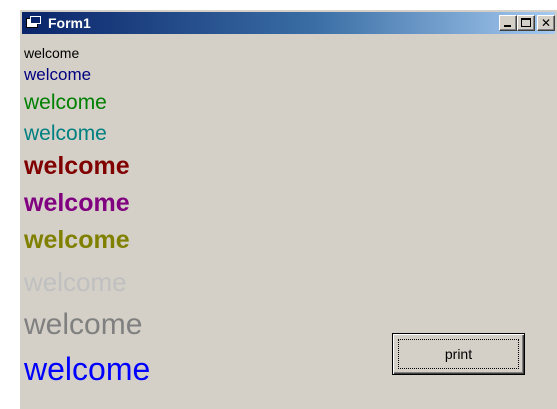 The height and width of the screenshot is (409, 557). What do you see at coordinates (87, 369) in the screenshot?
I see `welcome-line-10: welcome` at bounding box center [87, 369].